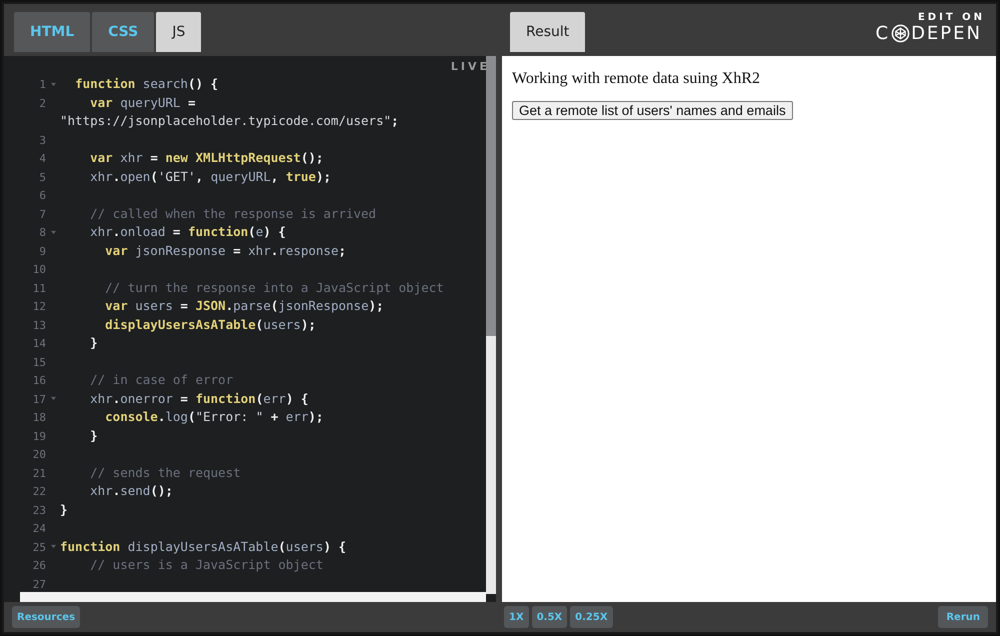  What do you see at coordinates (516, 617) in the screenshot?
I see `zoom-button: 1X` at bounding box center [516, 617].